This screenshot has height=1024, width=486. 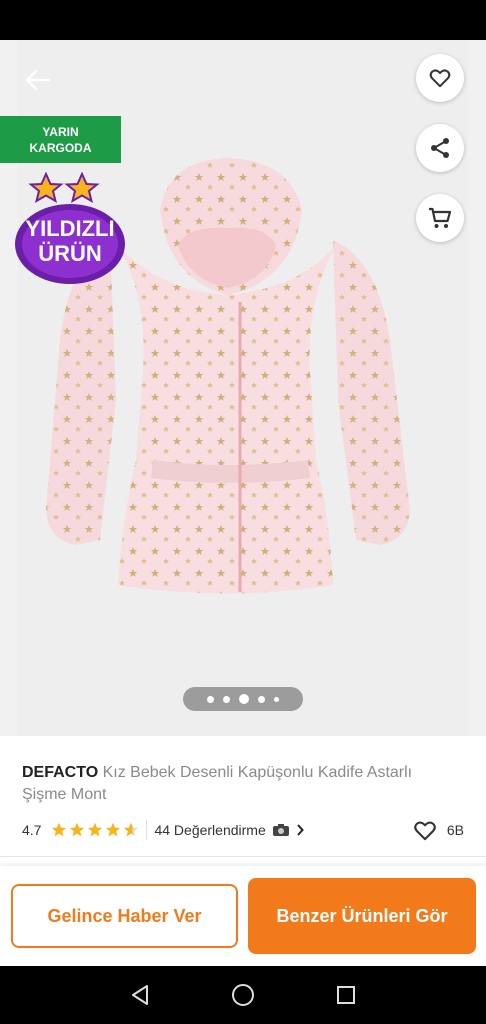 I want to click on cart-icon, so click(x=440, y=217).